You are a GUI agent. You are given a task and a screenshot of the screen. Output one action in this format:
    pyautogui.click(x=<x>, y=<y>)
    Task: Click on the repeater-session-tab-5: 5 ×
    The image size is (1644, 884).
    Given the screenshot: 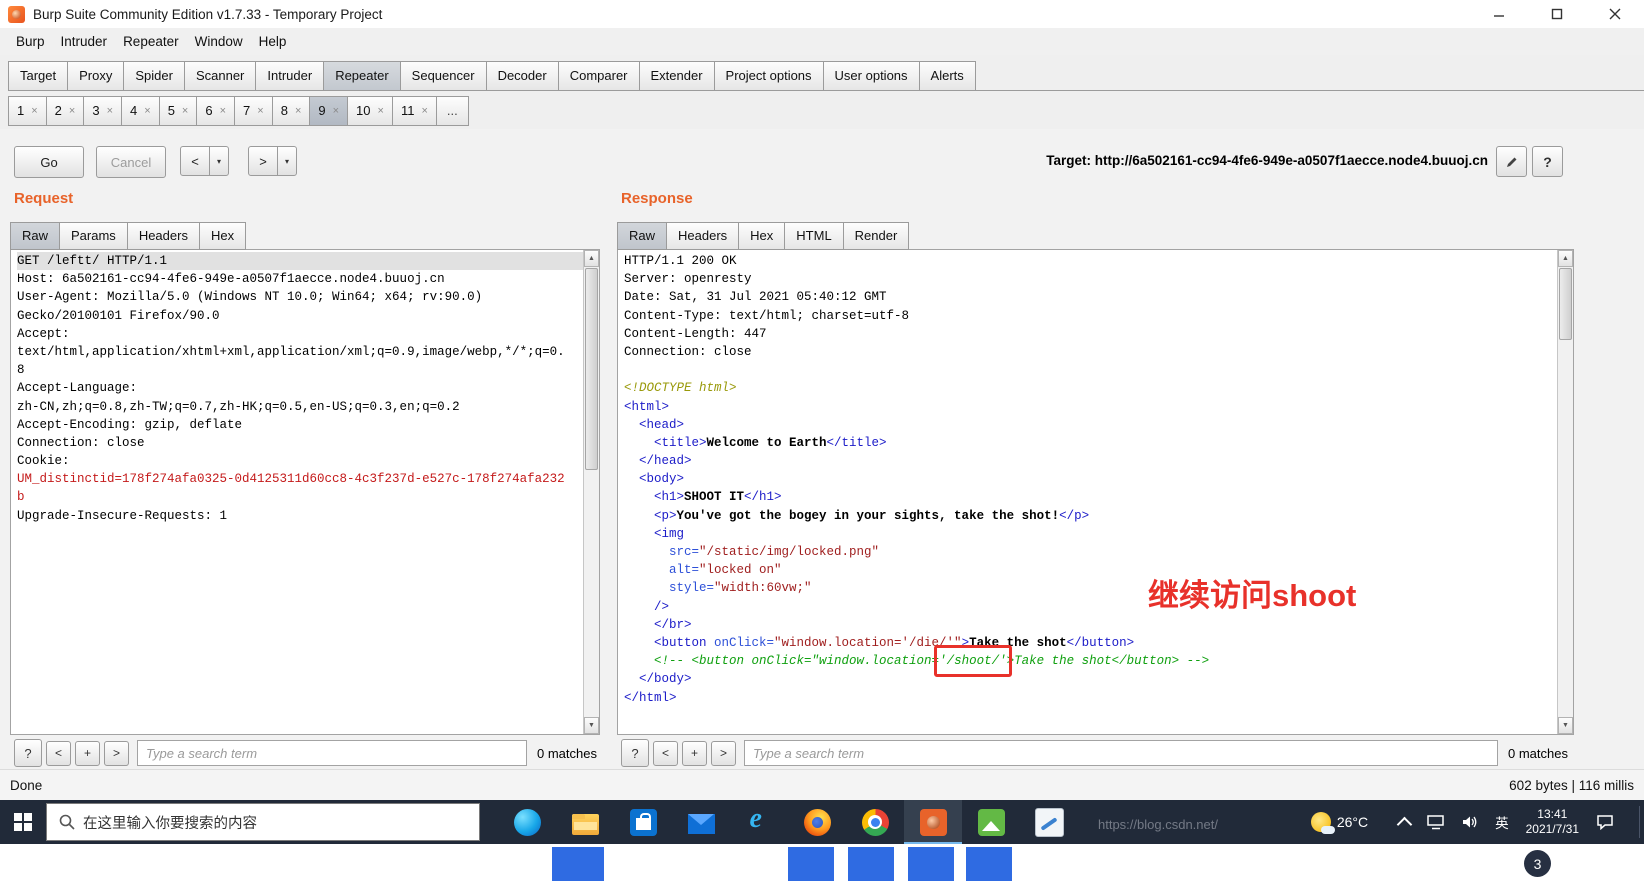 What is the action you would take?
    pyautogui.click(x=178, y=111)
    